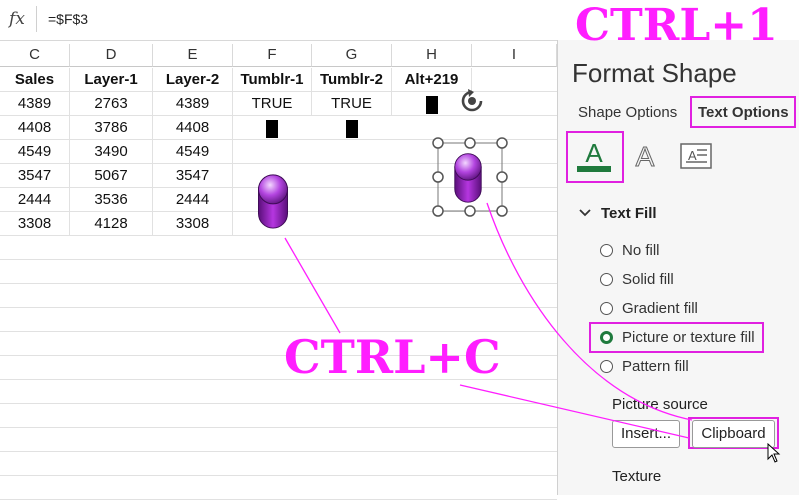 This screenshot has width=799, height=500. What do you see at coordinates (392, 357) in the screenshot?
I see `annotation-ctrl-c: CTRL+C` at bounding box center [392, 357].